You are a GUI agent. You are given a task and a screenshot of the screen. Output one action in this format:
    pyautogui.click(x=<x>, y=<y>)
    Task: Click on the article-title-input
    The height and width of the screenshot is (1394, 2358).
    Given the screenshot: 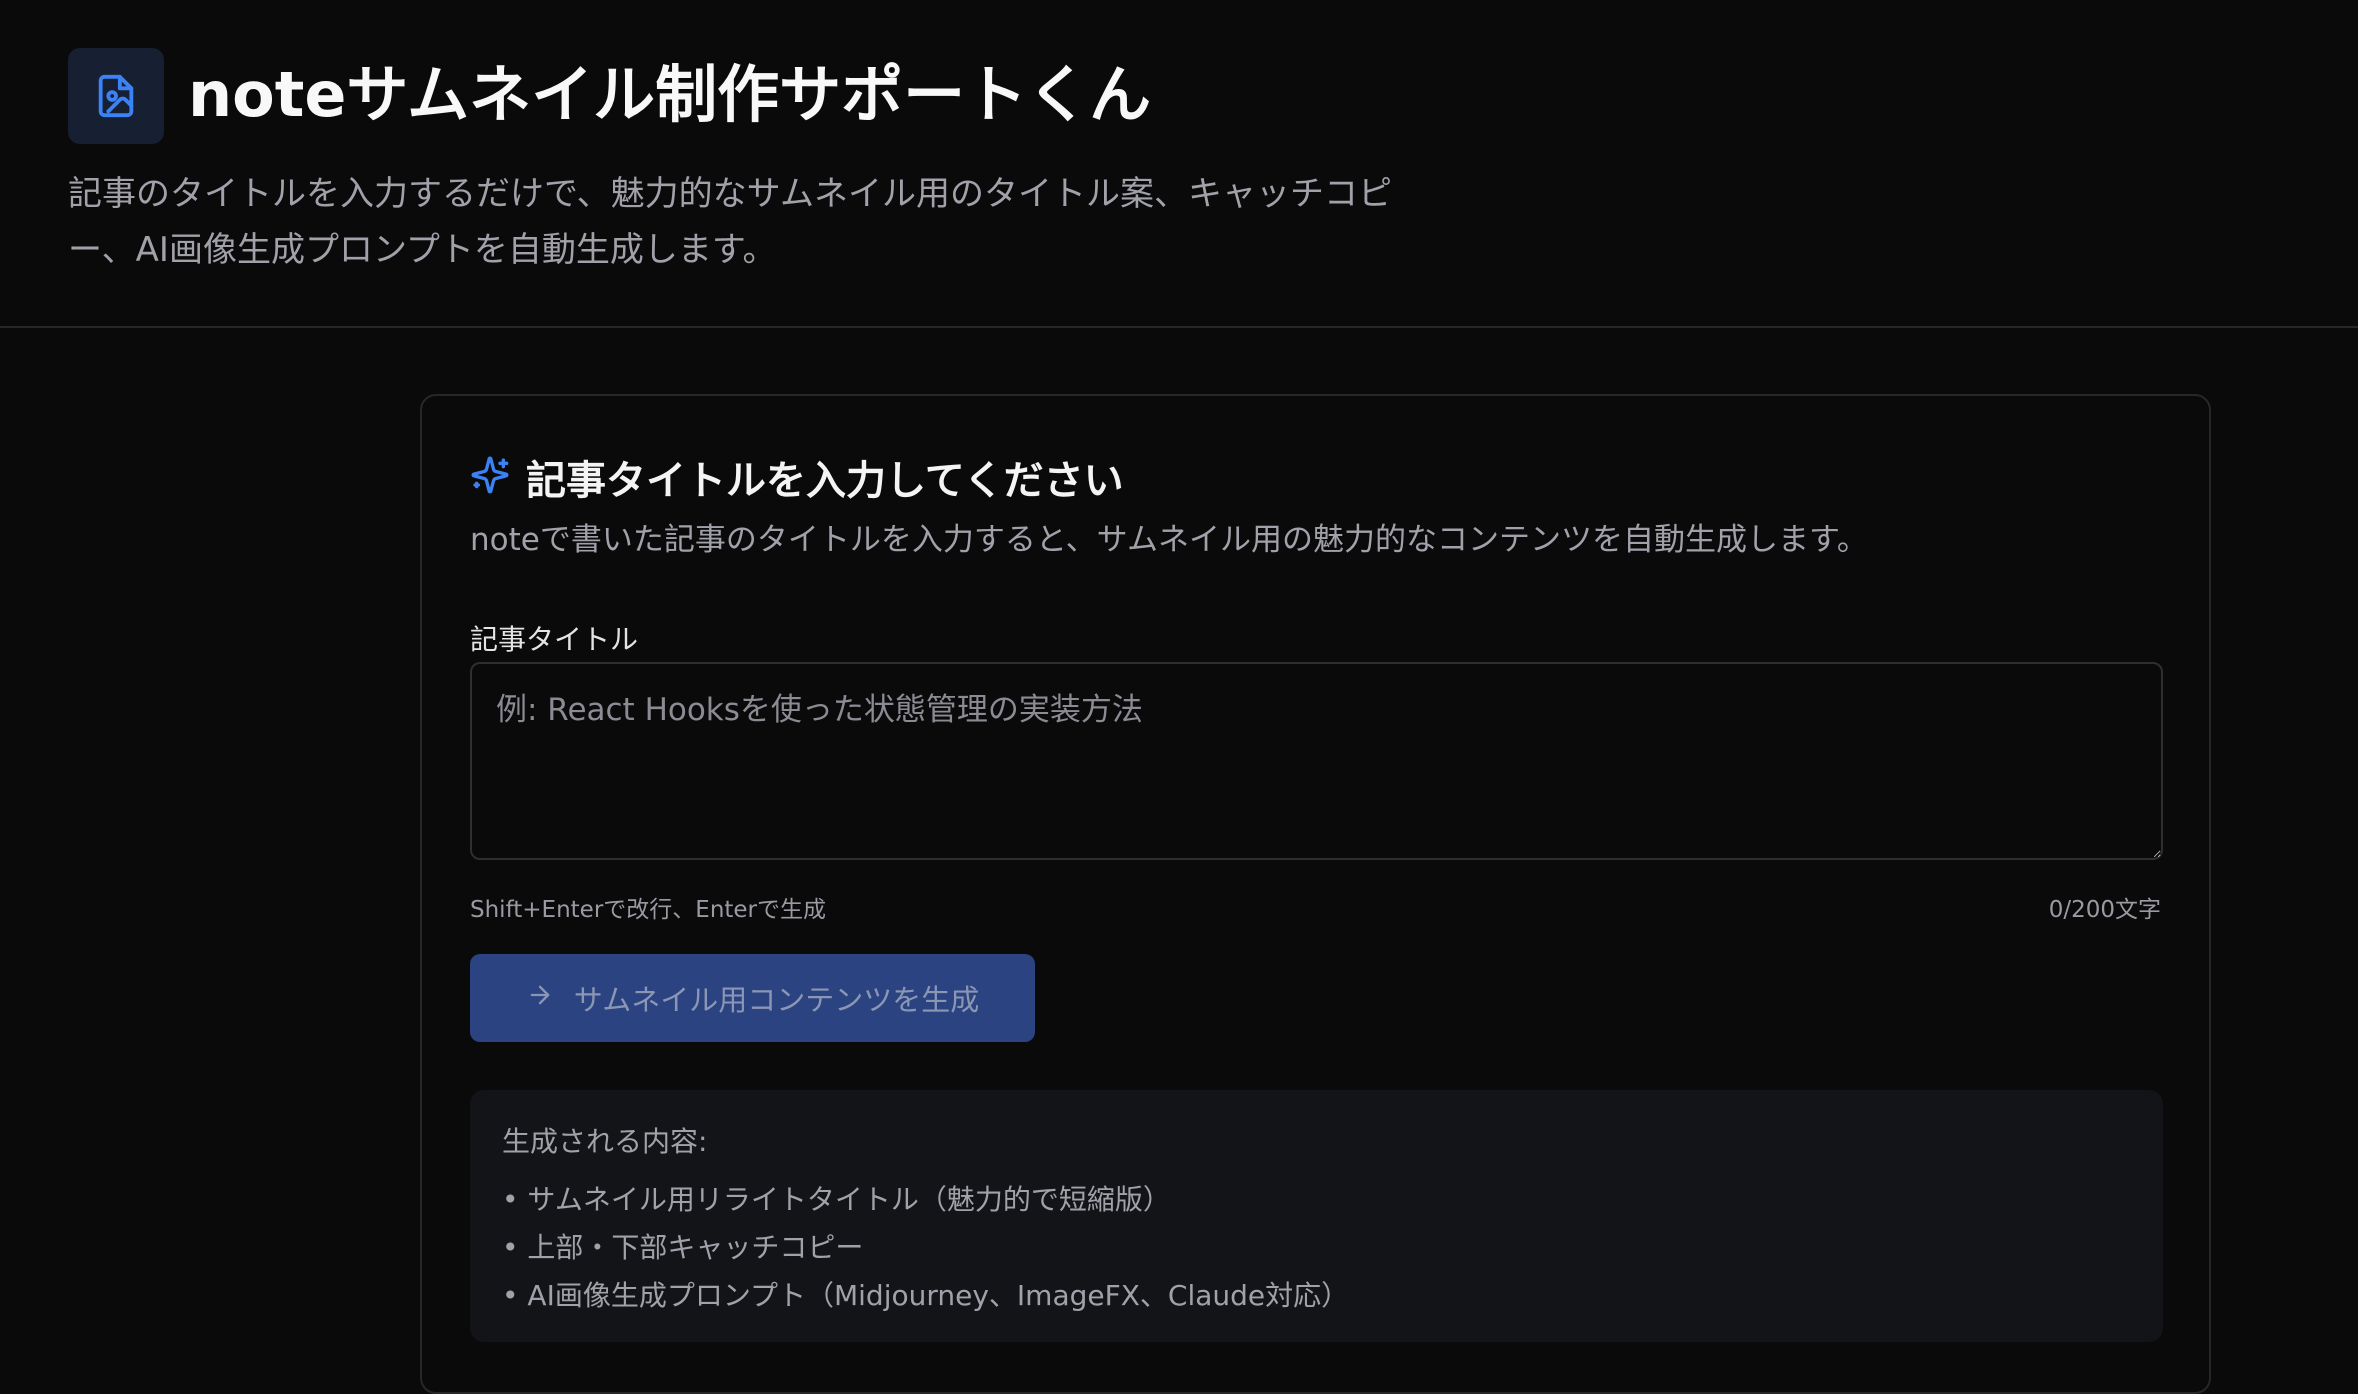 What is the action you would take?
    pyautogui.click(x=1316, y=761)
    